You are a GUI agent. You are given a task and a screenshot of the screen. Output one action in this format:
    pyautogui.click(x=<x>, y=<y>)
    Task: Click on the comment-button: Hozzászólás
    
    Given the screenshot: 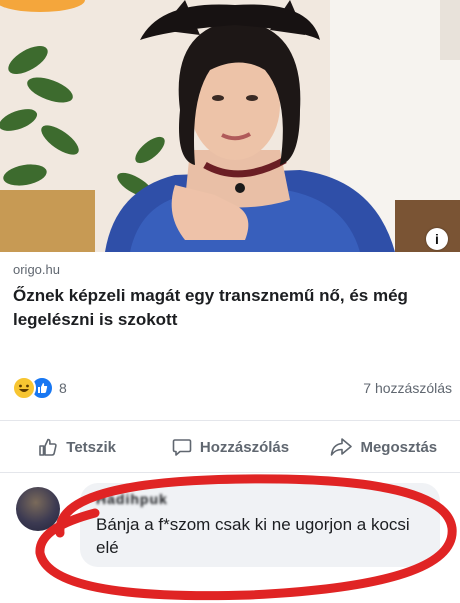 What is the action you would take?
    pyautogui.click(x=229, y=447)
    